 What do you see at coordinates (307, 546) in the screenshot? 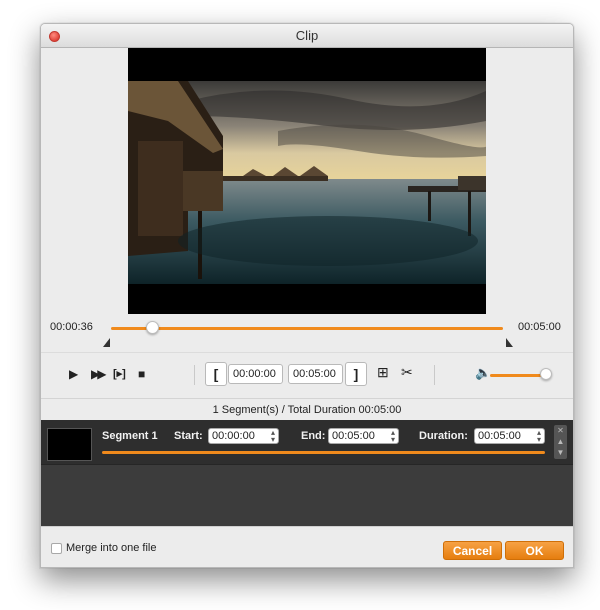
I see `dialog-footer: Merge into one file Cancel OK` at bounding box center [307, 546].